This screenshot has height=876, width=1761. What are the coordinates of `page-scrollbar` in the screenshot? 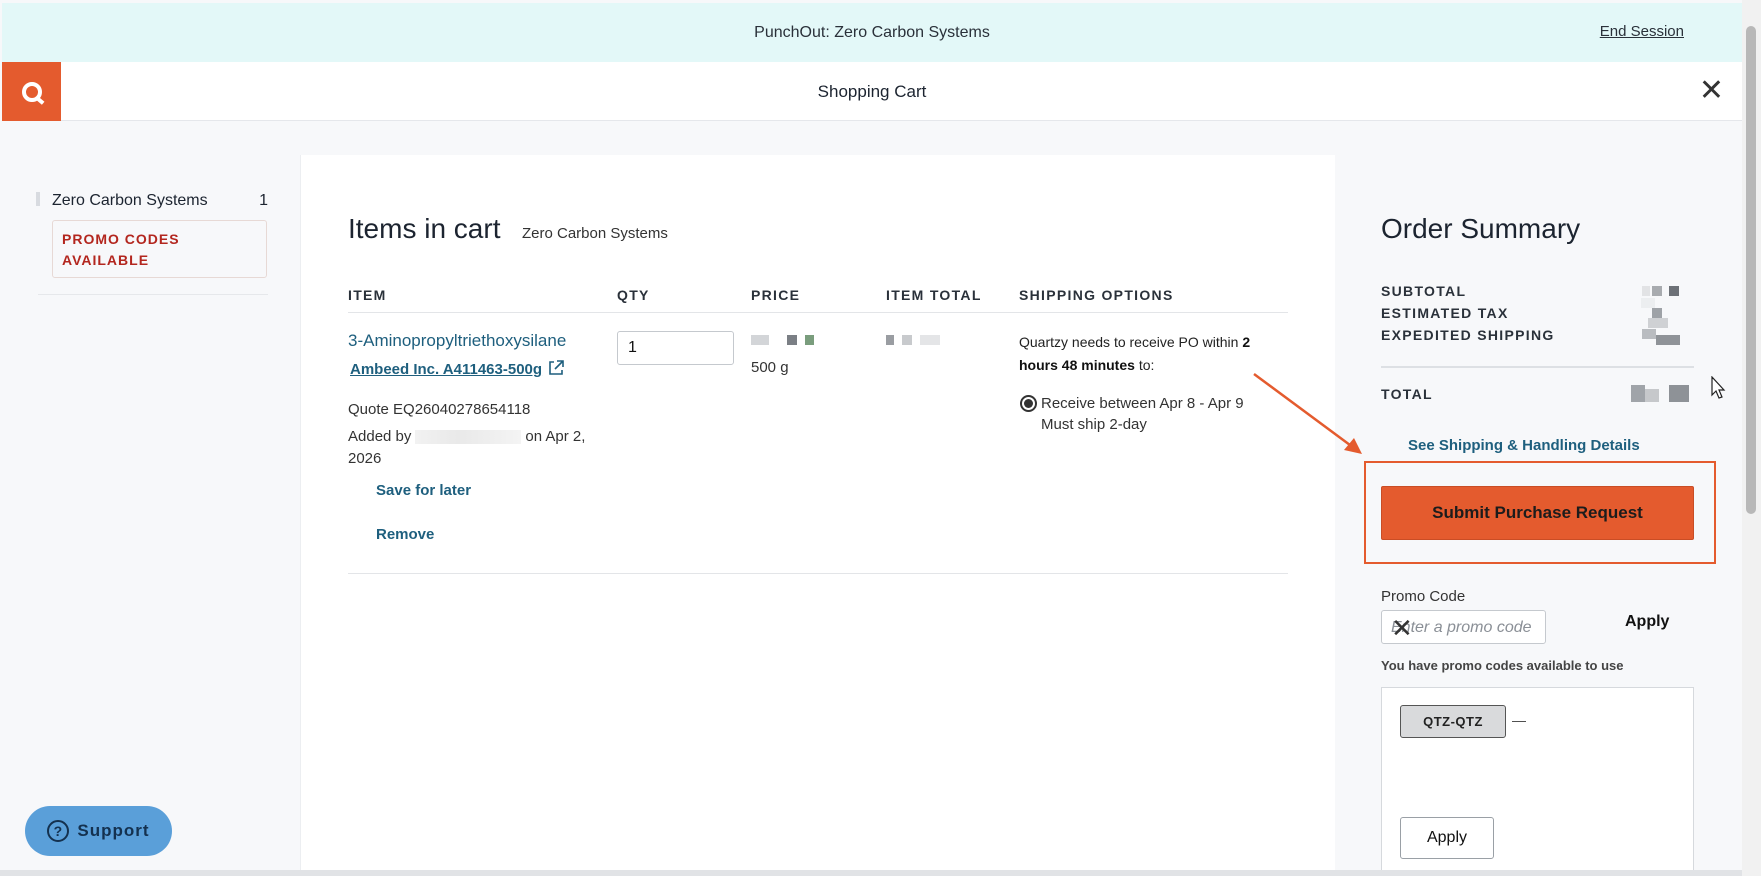 It's located at (1751, 438).